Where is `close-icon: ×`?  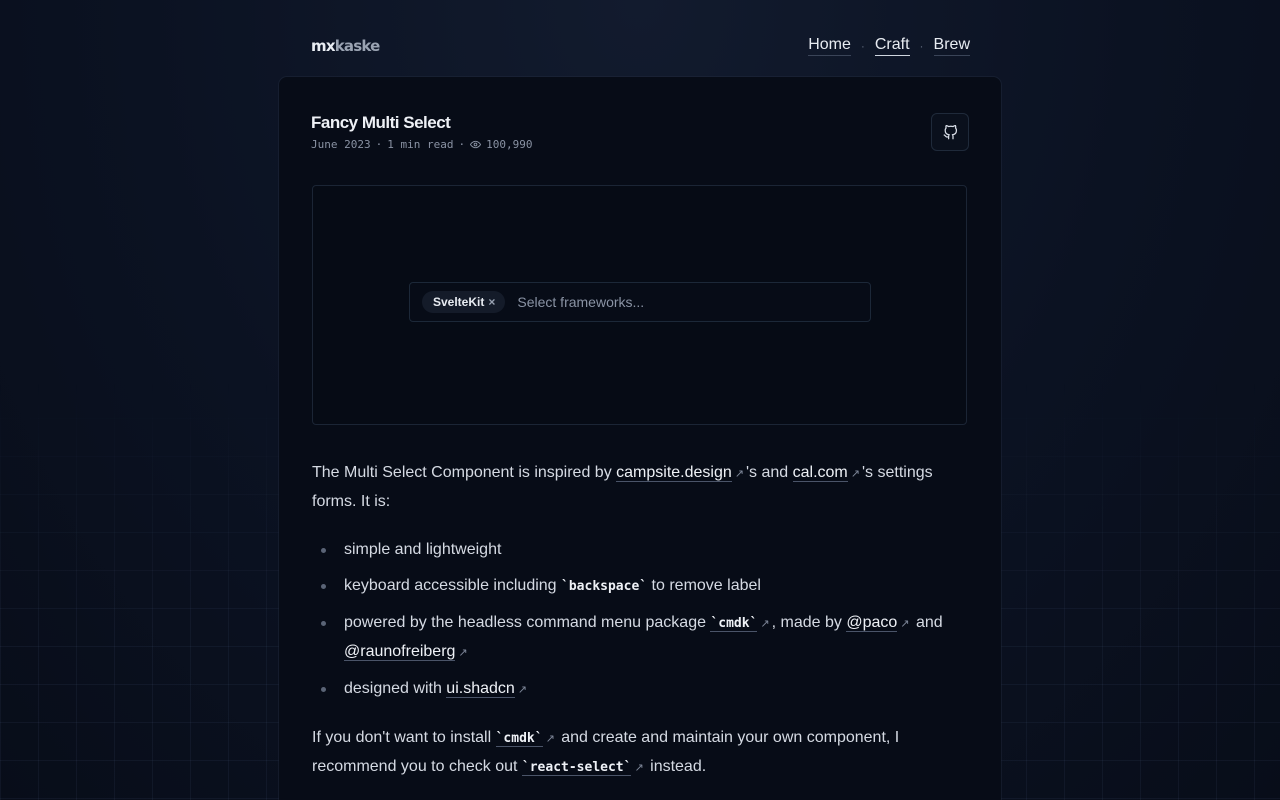 close-icon: × is located at coordinates (491, 302).